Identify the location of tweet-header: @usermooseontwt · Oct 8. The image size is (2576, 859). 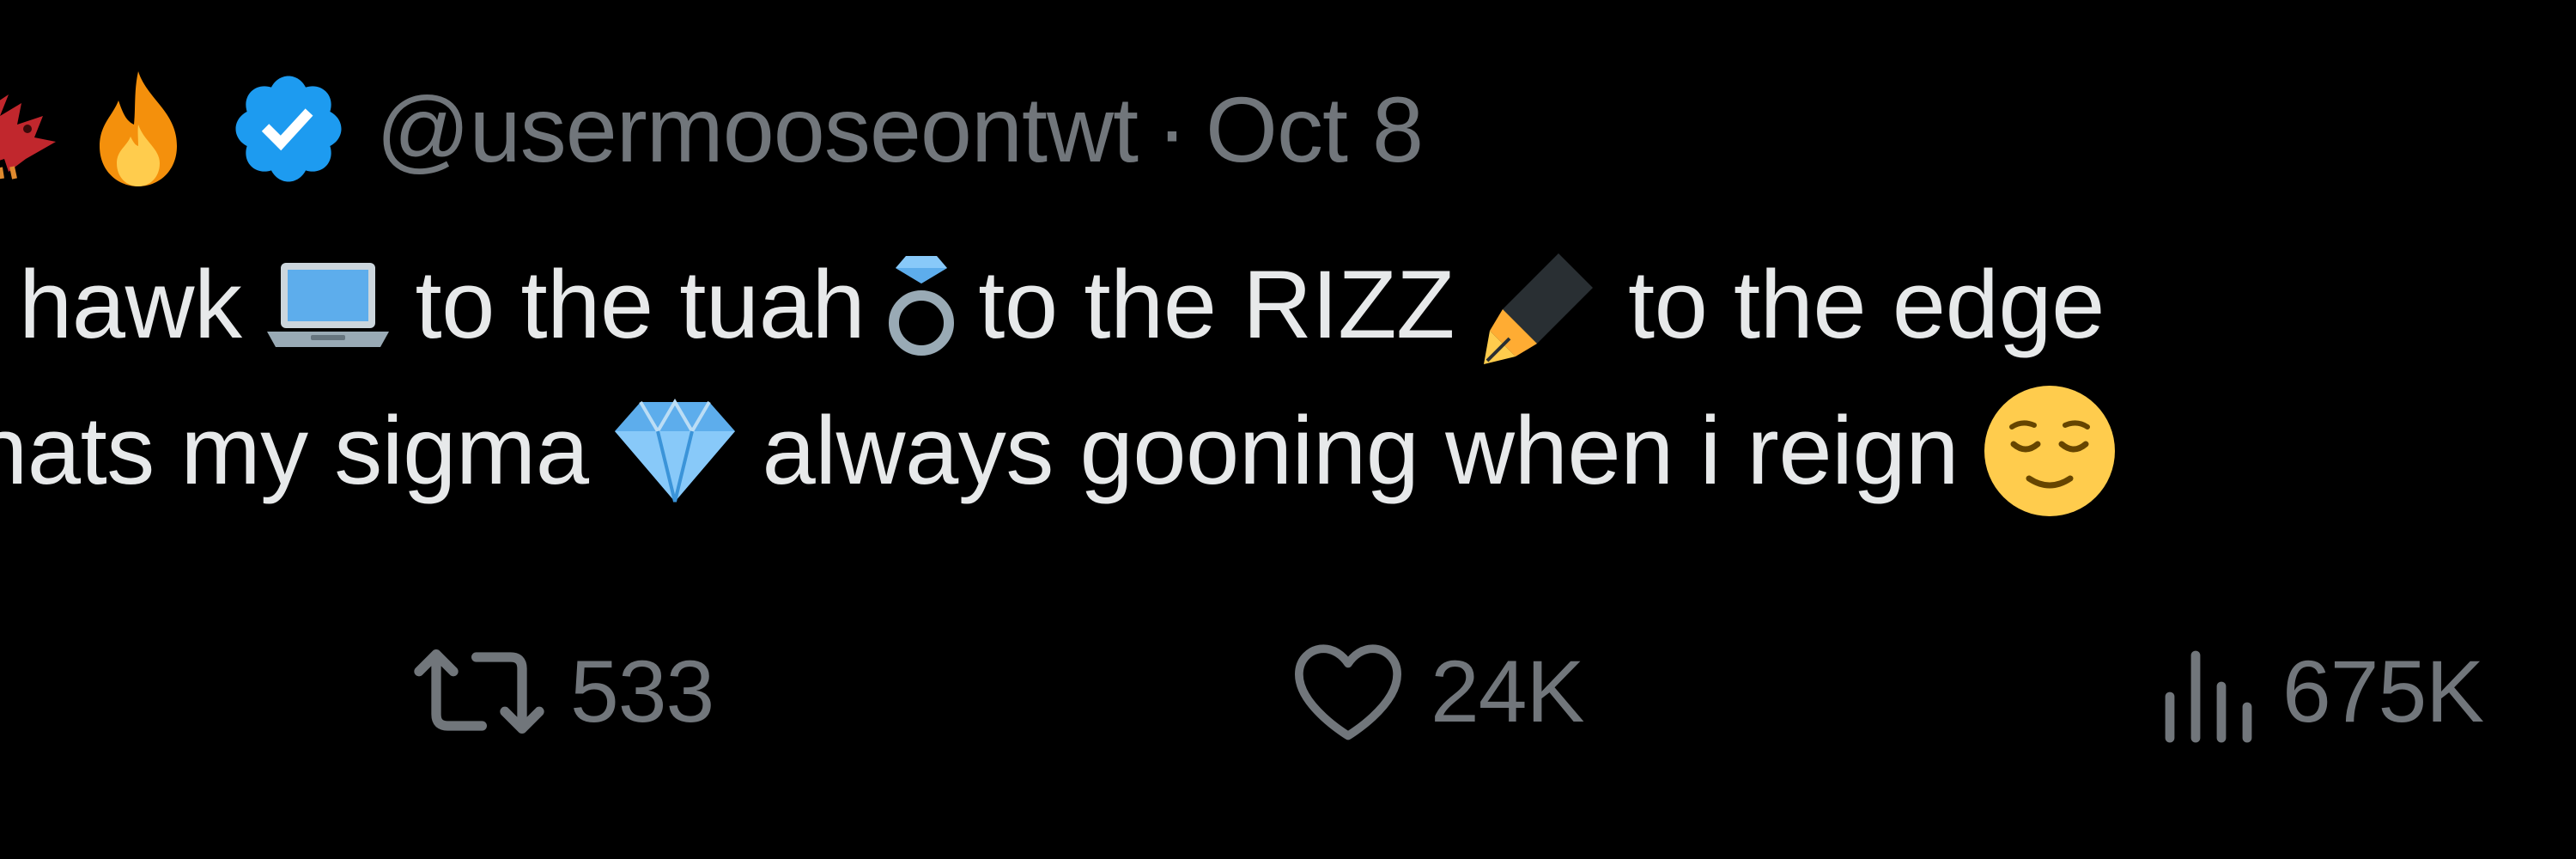
(712, 129).